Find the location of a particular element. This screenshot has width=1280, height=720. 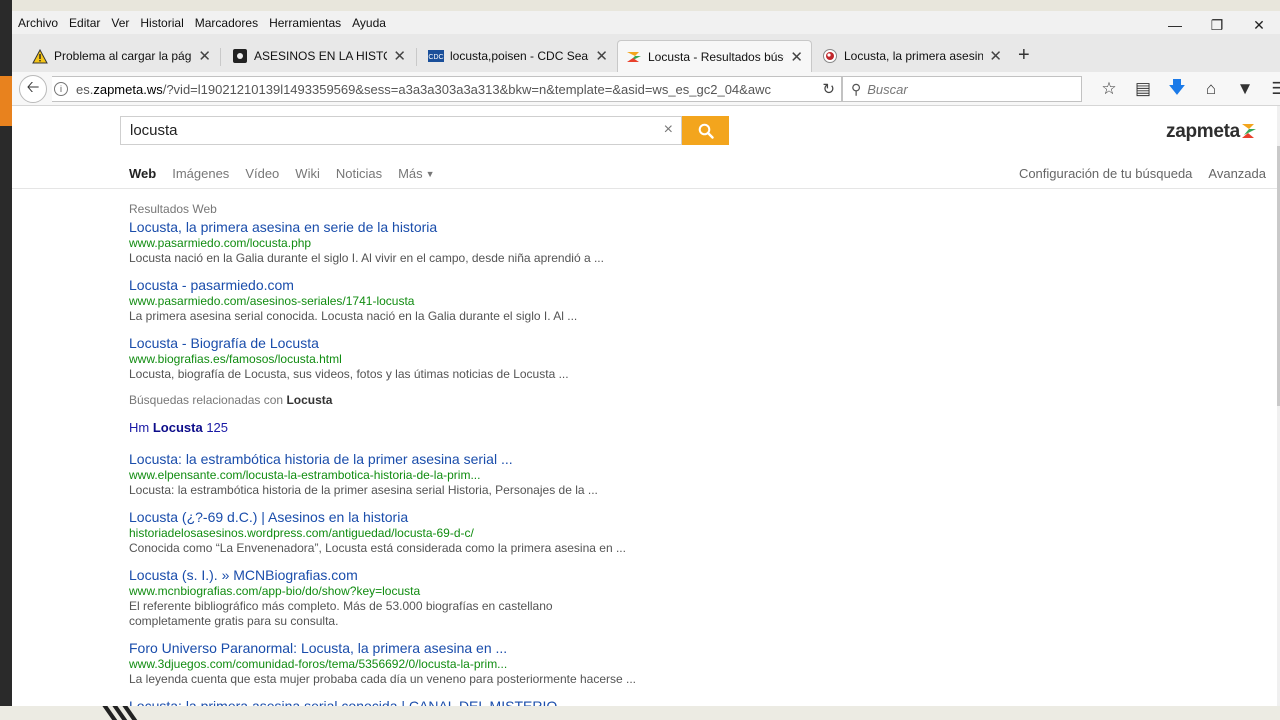

cdc-favicon-icon: CDC is located at coordinates (436, 56).